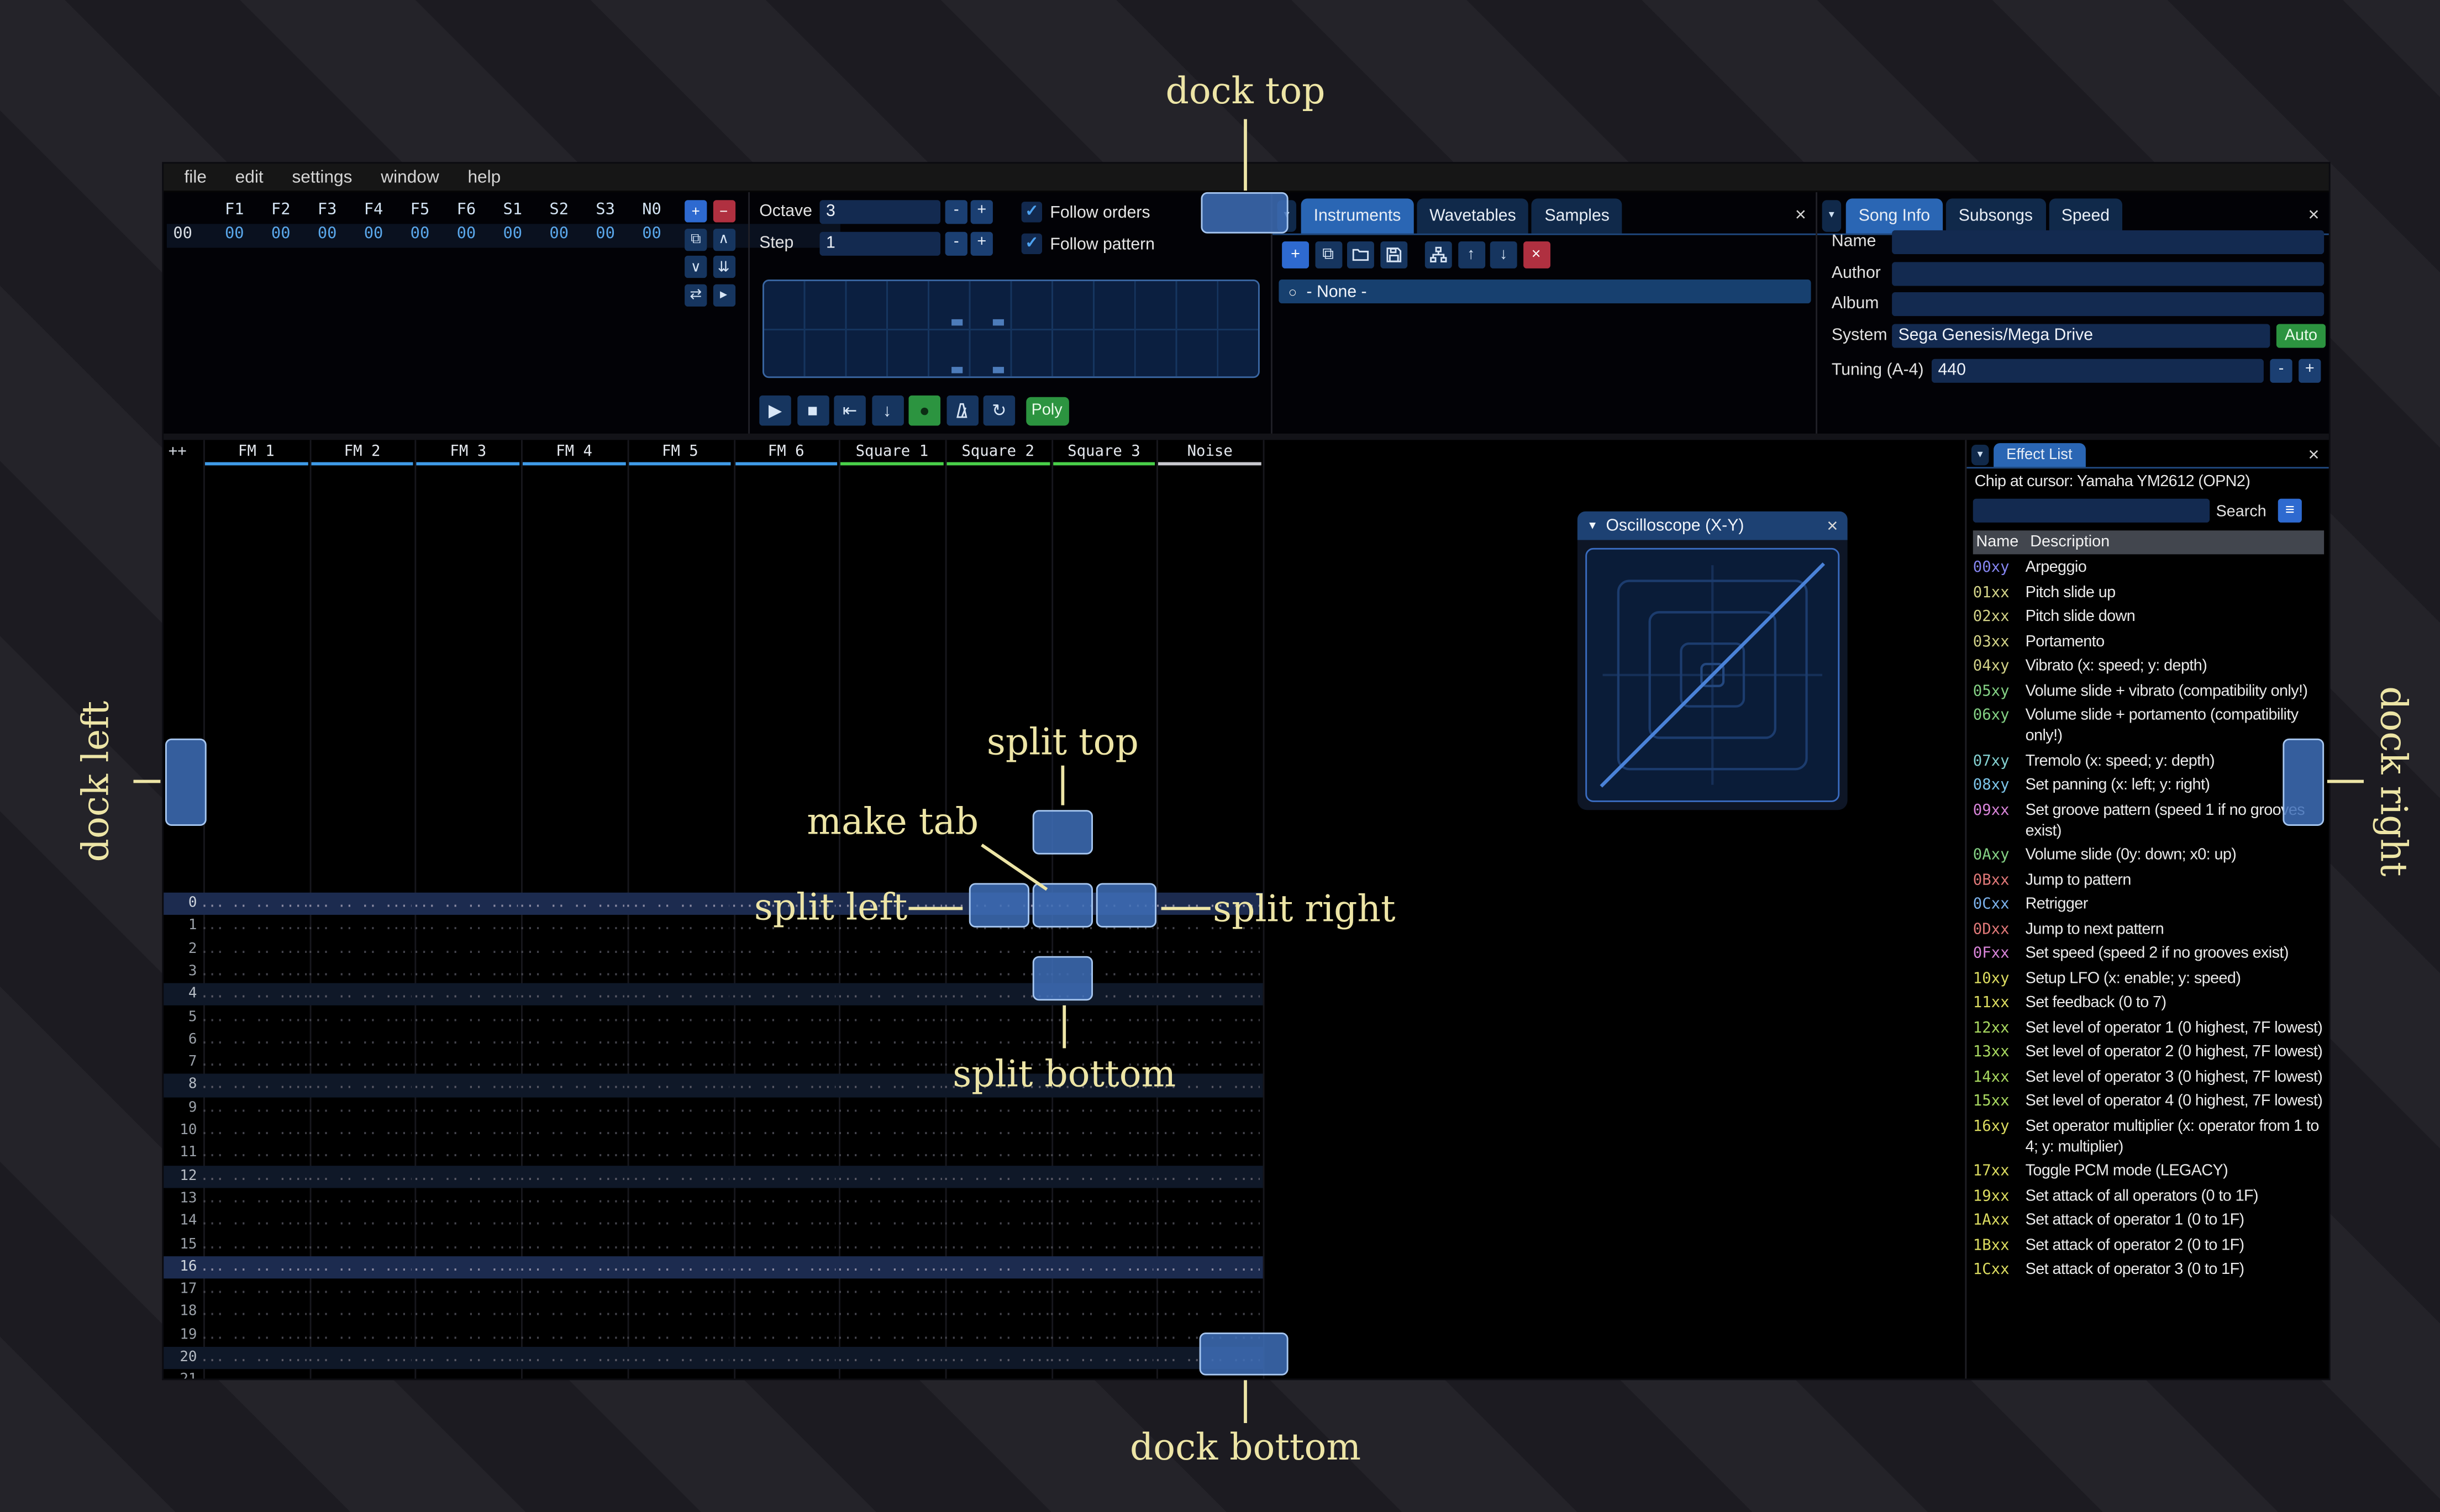  What do you see at coordinates (1360, 254) in the screenshot?
I see `instrument-open-button` at bounding box center [1360, 254].